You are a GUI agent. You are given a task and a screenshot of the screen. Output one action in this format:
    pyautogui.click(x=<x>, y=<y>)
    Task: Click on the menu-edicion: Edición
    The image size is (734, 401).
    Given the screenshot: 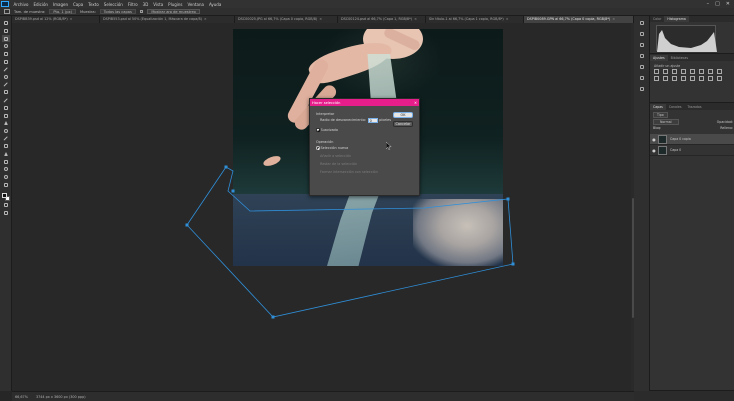 What is the action you would take?
    pyautogui.click(x=40, y=4)
    